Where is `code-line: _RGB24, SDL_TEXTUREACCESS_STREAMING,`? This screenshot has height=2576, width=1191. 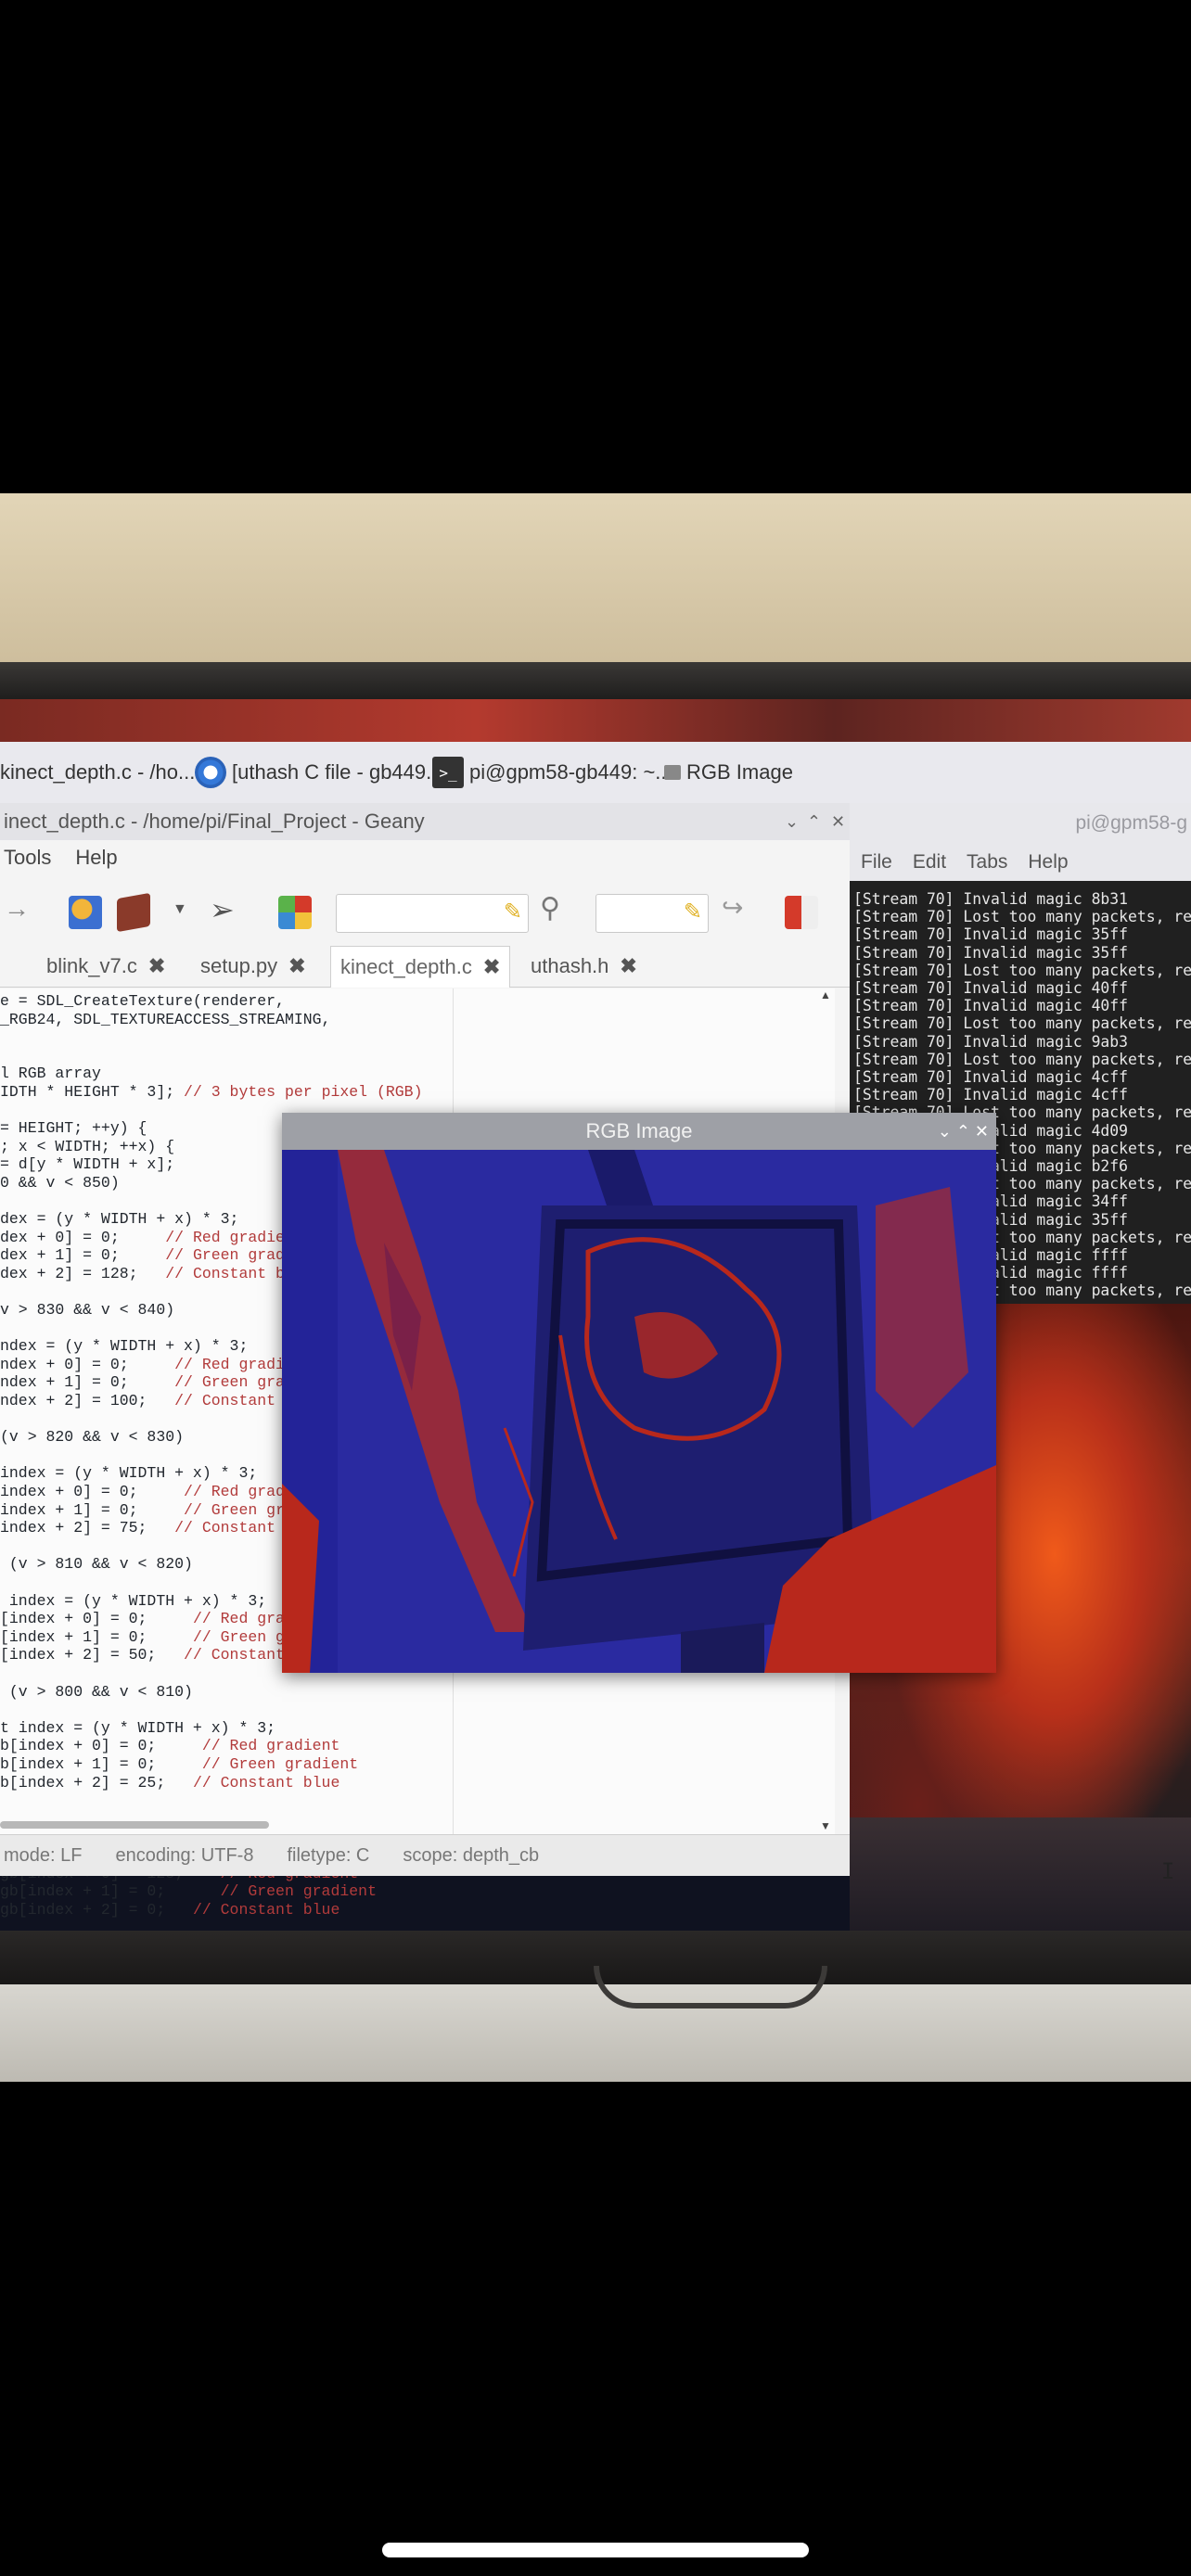 code-line: _RGB24, SDL_TEXTUREACCESS_STREAMING, is located at coordinates (165, 1019).